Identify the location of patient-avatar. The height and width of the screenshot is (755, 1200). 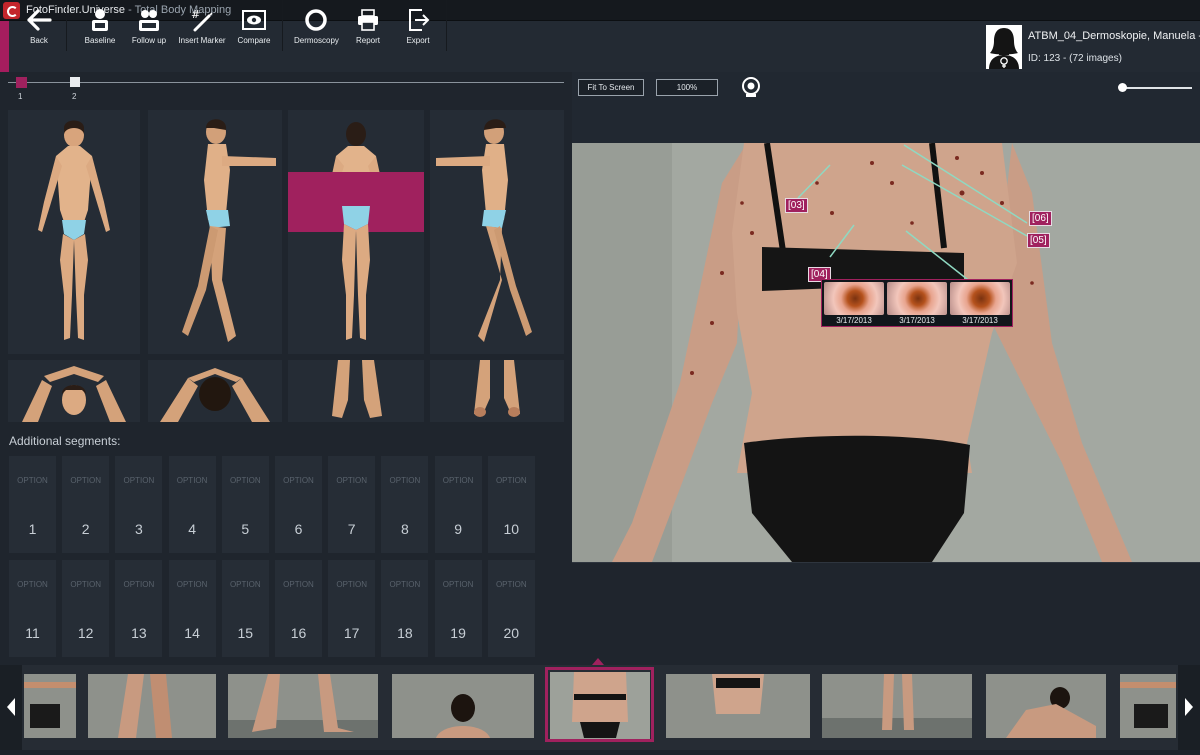
(1004, 47).